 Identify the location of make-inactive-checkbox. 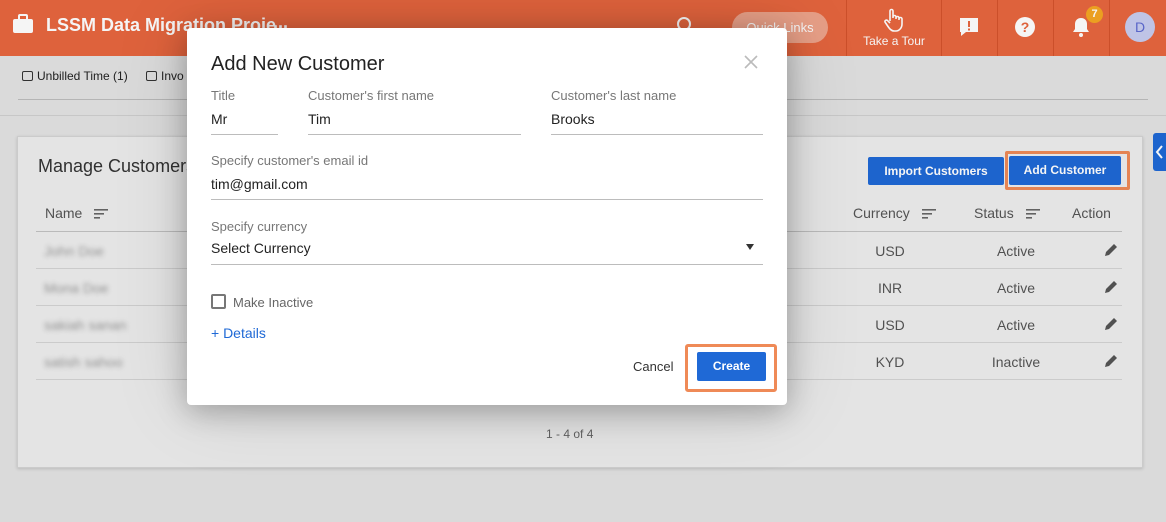
(218, 301).